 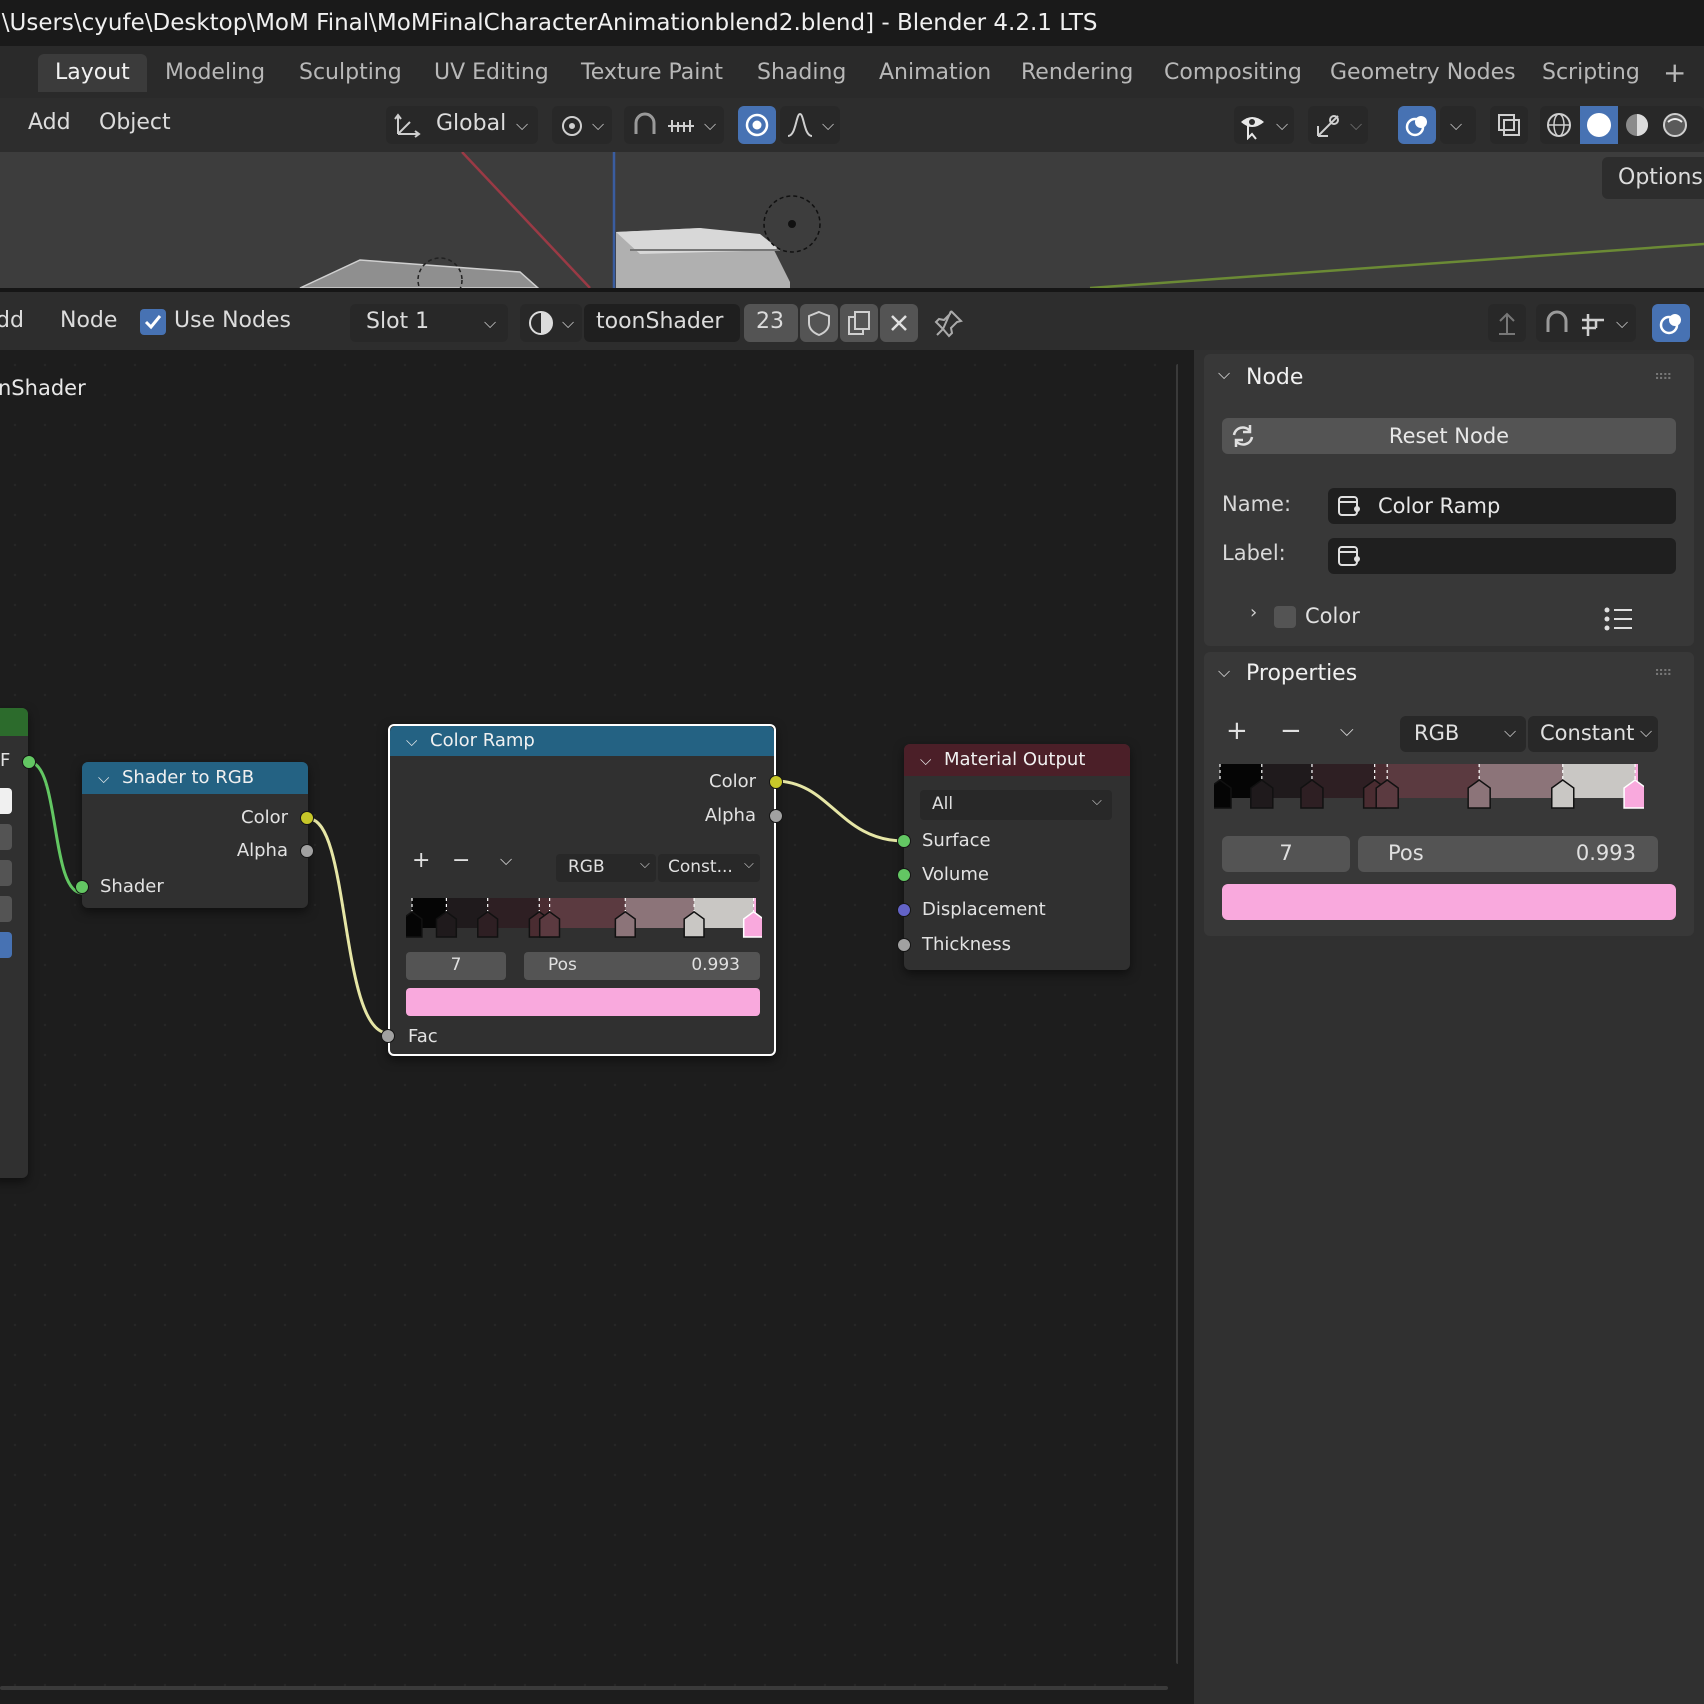 What do you see at coordinates (1559, 125) in the screenshot?
I see `wireframe-shading-button` at bounding box center [1559, 125].